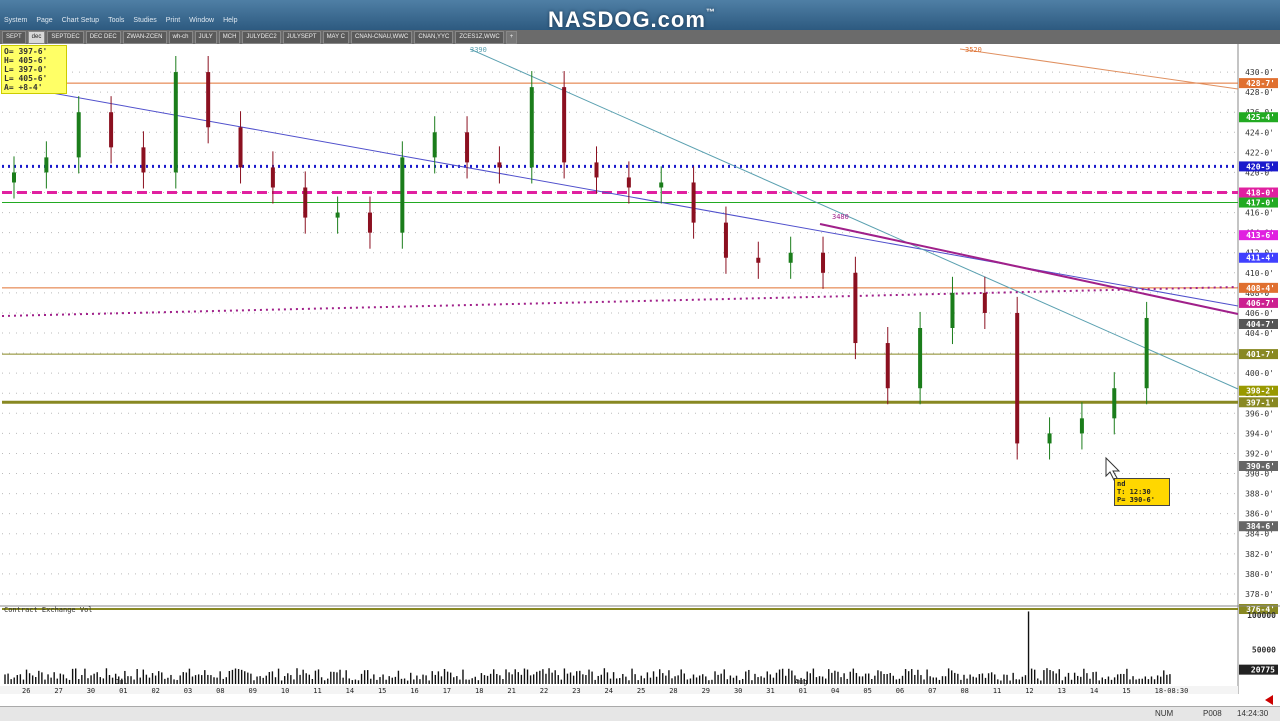 This screenshot has width=1280, height=721. I want to click on price-tick-label: 394-0', so click(1259, 433).